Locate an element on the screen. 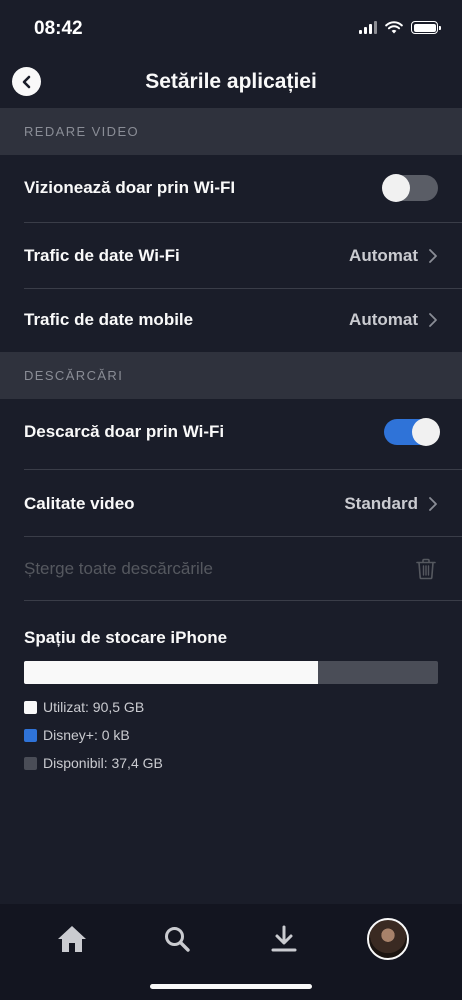 The image size is (462, 1000). wifi-data-usage-label: Trafic de date Wi-Fi is located at coordinates (102, 255).